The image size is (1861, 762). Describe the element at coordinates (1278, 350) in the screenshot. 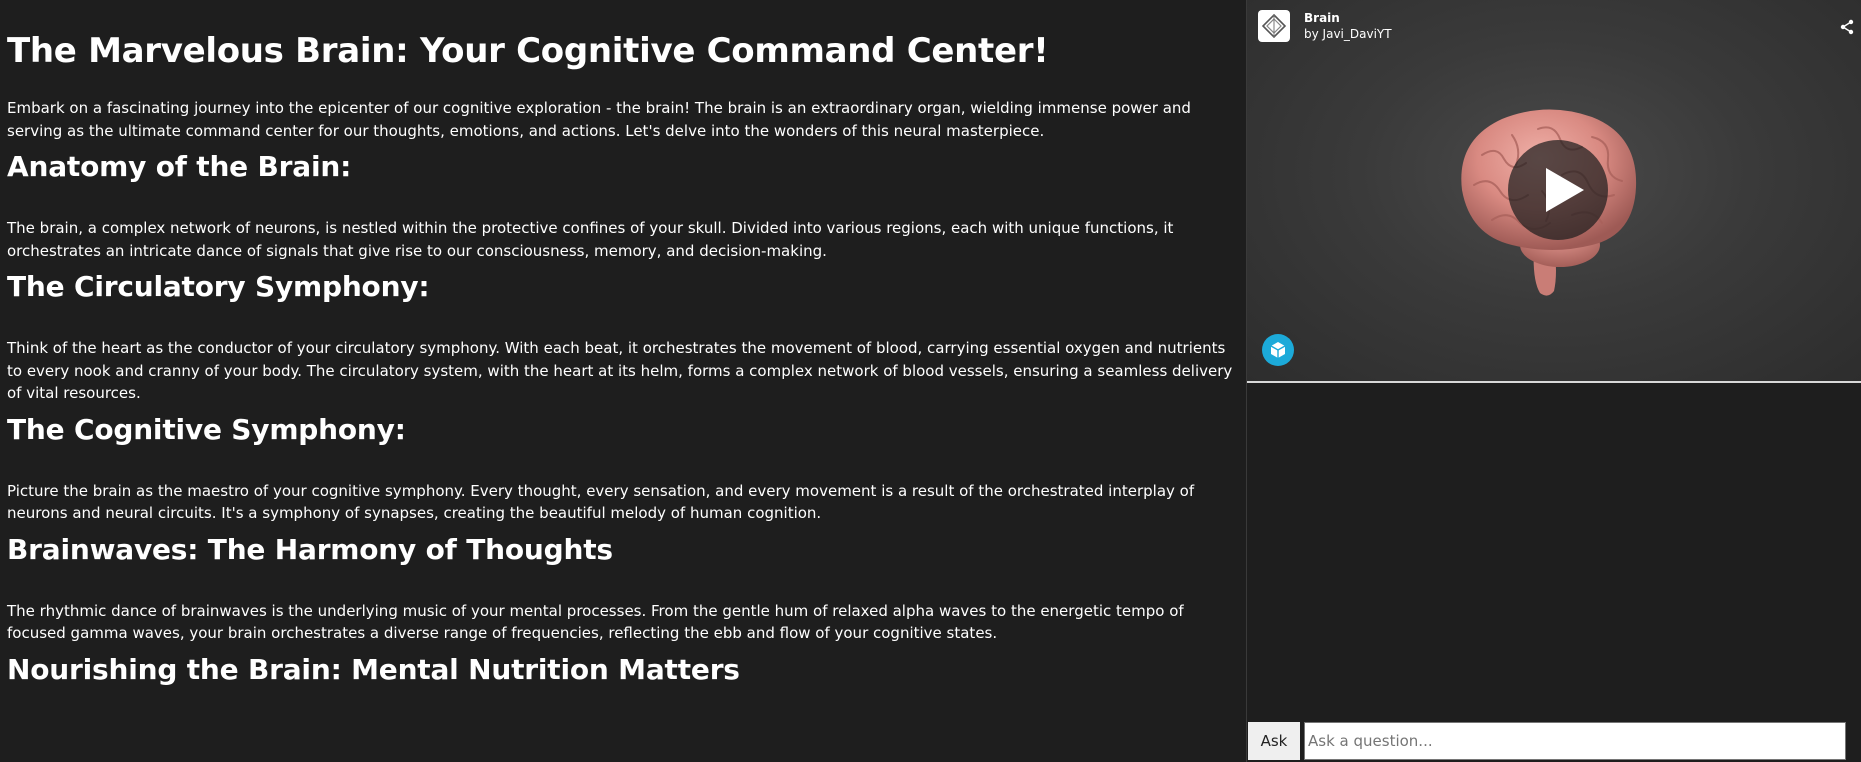

I see `sketchfab-badge-icon` at that location.